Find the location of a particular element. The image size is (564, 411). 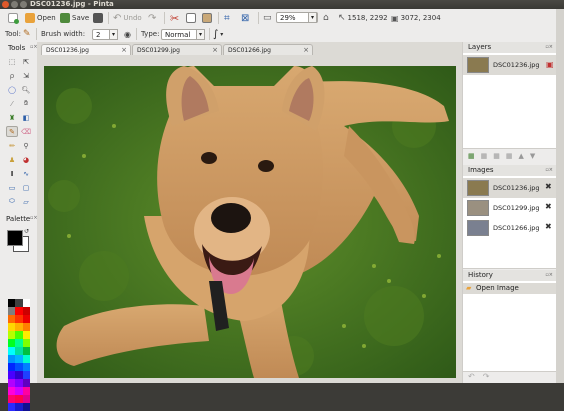

tab-document-3: DSC01266.jpg × is located at coordinates (268, 49).